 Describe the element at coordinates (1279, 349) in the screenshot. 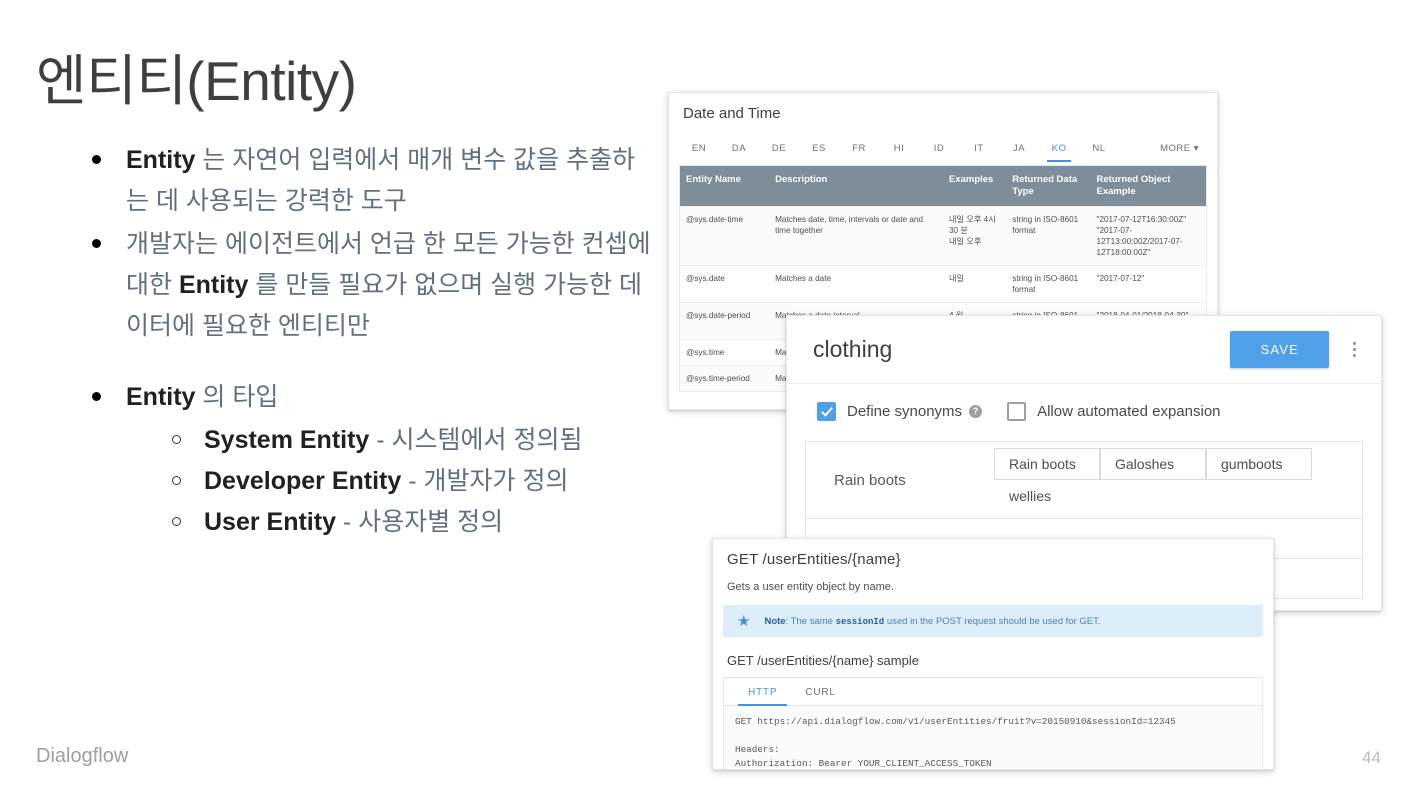

I see `save-button: SAVE` at that location.